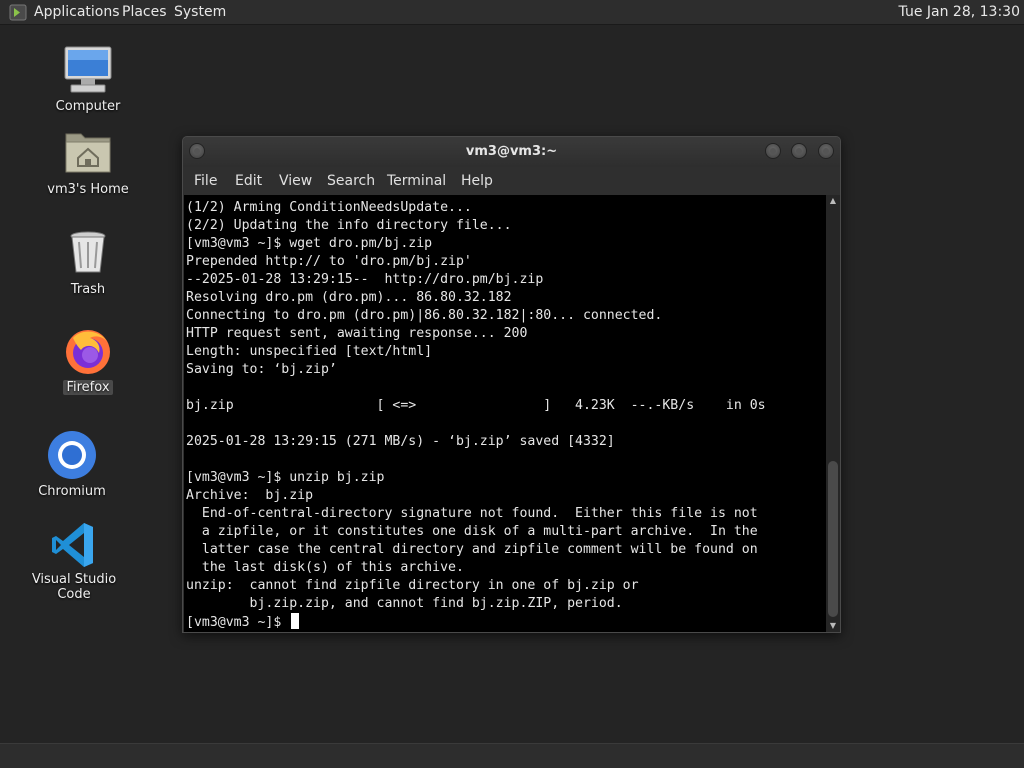 The width and height of the screenshot is (1024, 768). I want to click on places-menu: Places, so click(144, 12).